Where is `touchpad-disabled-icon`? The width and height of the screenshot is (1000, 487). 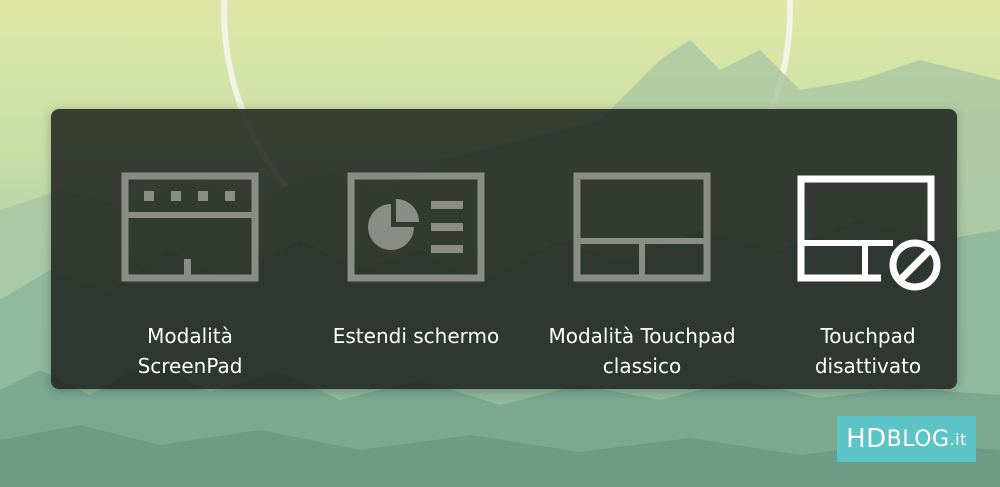
touchpad-disabled-icon is located at coordinates (869, 233).